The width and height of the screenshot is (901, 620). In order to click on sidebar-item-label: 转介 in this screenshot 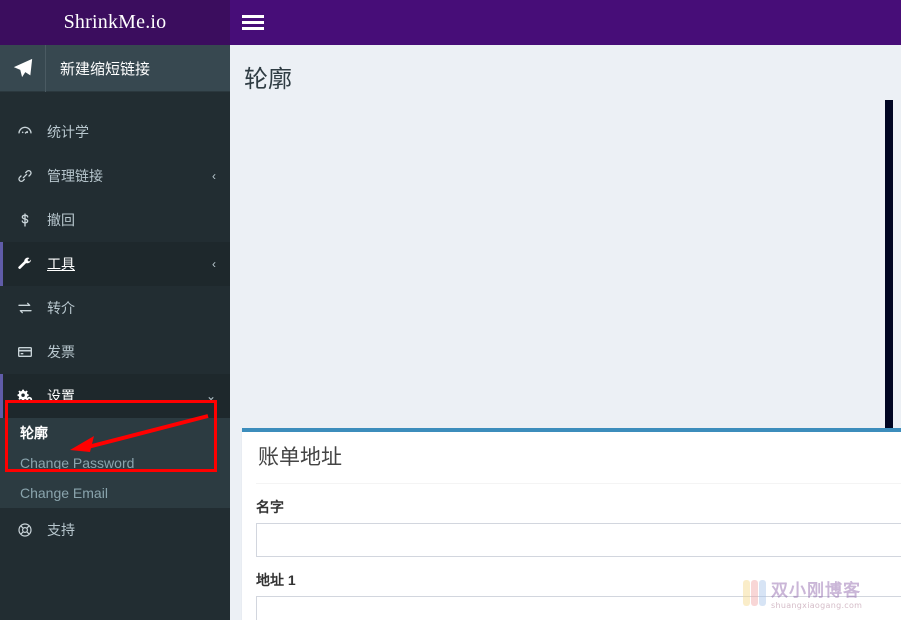, I will do `click(61, 308)`.